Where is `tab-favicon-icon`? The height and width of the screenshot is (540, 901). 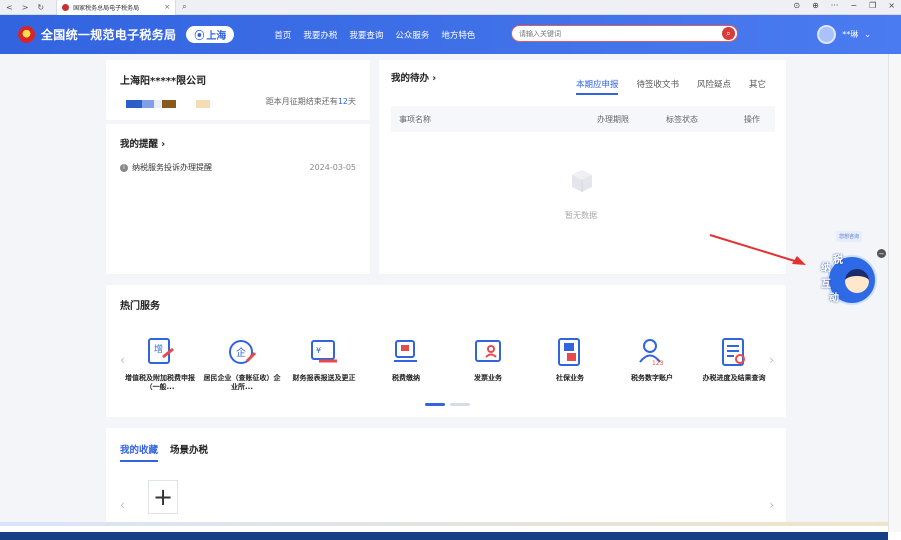
tab-favicon-icon is located at coordinates (66, 7).